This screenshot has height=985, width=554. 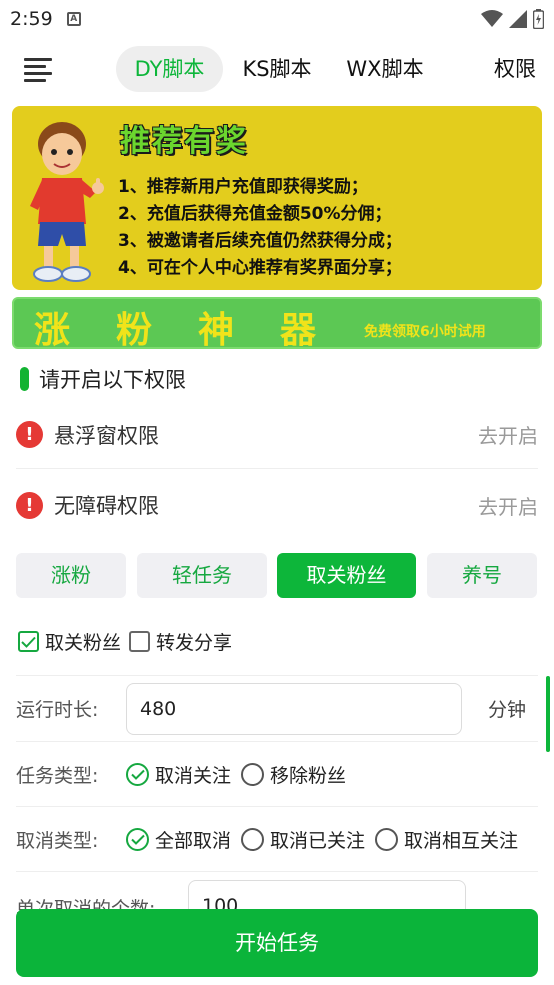 I want to click on promo-subtext: 免费领取6小时试用, so click(x=425, y=332).